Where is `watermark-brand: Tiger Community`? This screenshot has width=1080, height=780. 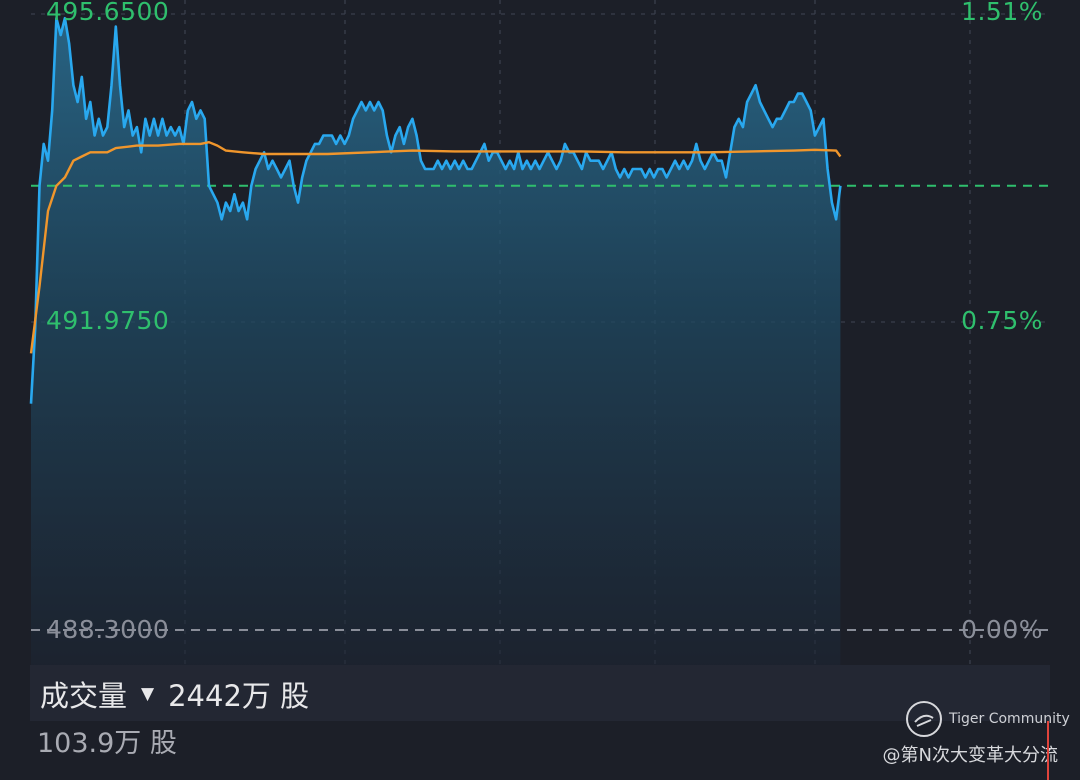 watermark-brand: Tiger Community is located at coordinates (1009, 719).